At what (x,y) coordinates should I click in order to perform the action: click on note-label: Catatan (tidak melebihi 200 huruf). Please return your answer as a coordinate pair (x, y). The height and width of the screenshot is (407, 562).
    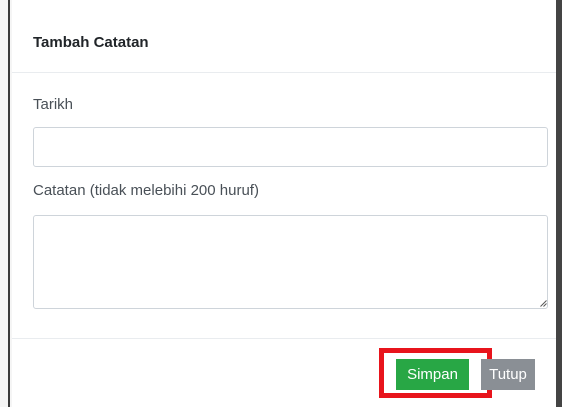
    Looking at the image, I should click on (146, 190).